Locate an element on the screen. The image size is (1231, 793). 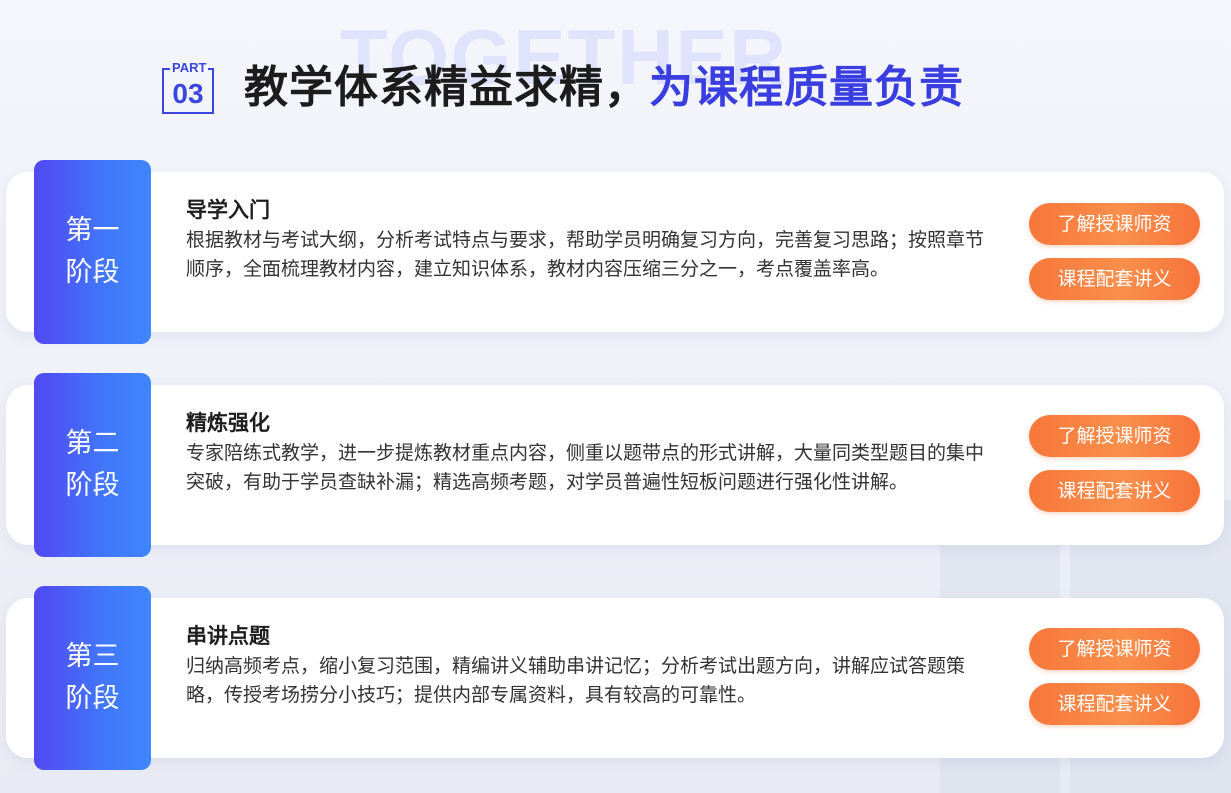
stage-tab-3: 第三 阶段 is located at coordinates (92, 678).